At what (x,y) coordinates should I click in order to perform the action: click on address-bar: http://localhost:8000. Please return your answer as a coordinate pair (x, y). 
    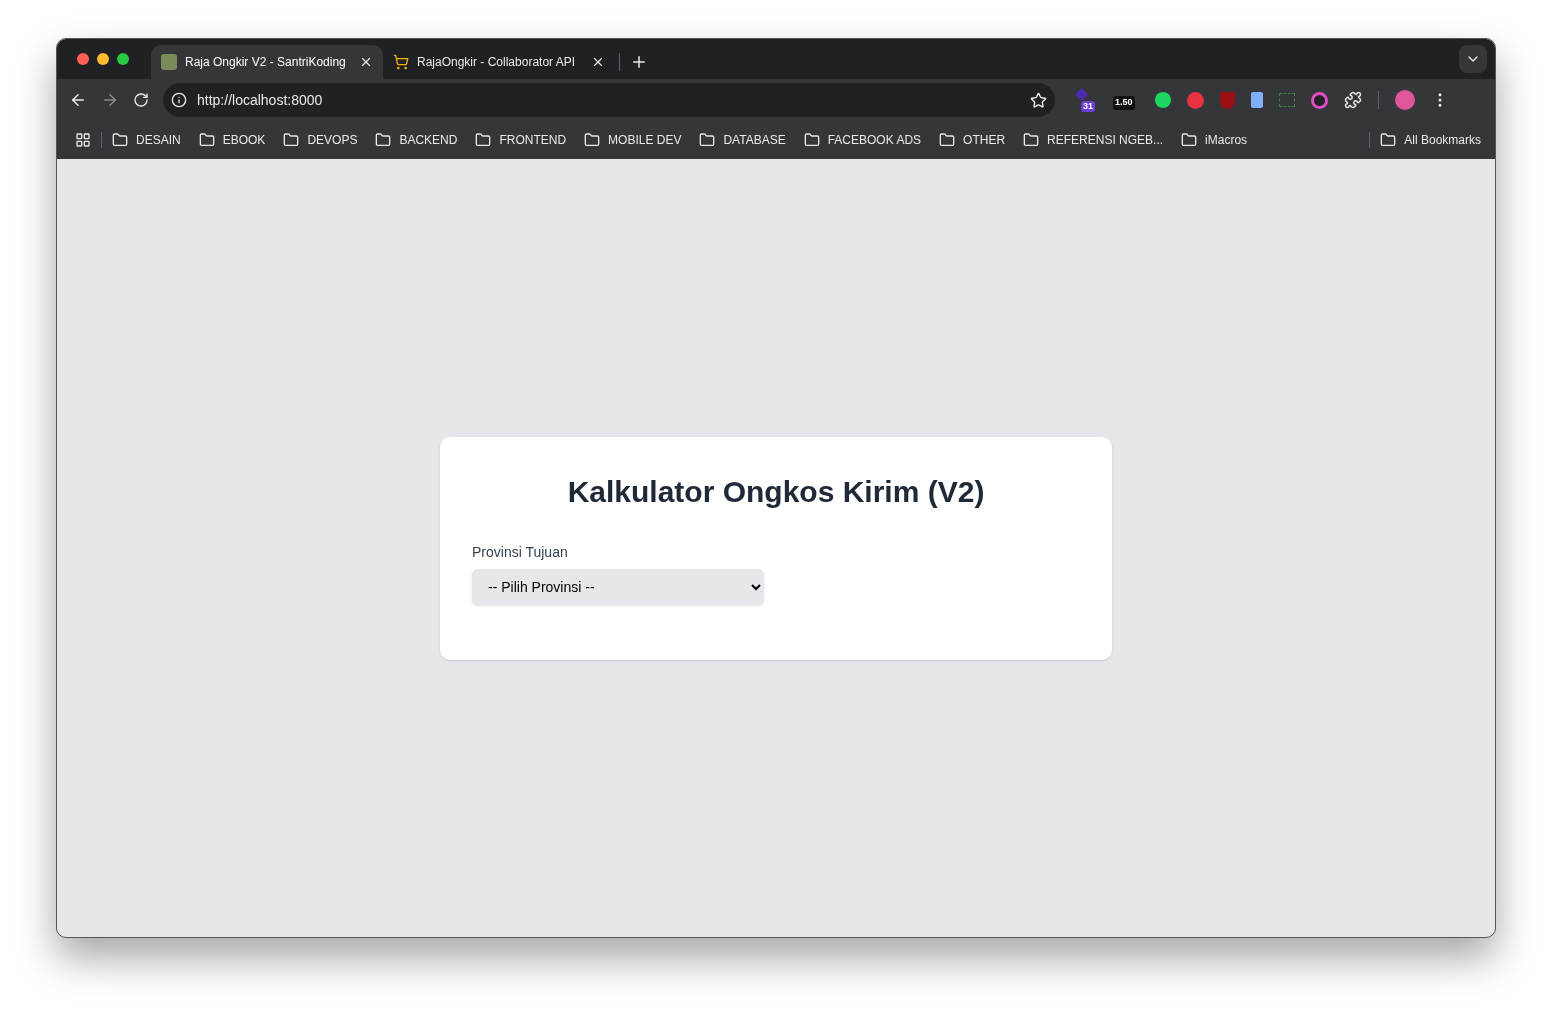
    Looking at the image, I should click on (609, 100).